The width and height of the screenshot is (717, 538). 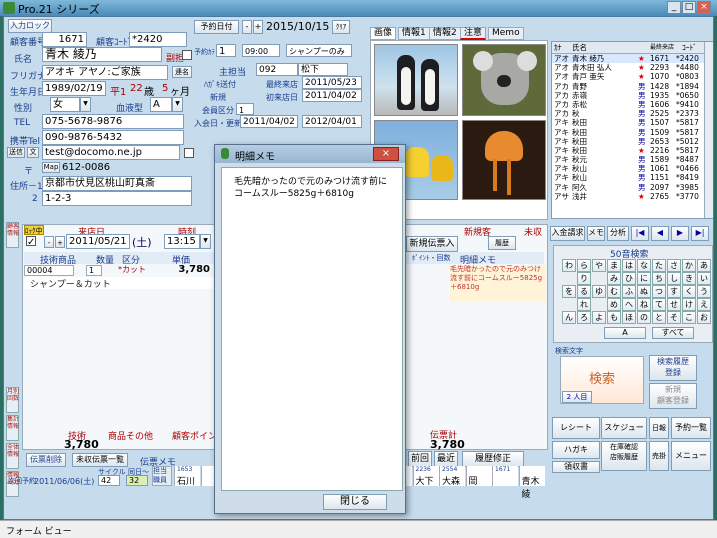 What do you see at coordinates (567, 233) in the screenshot?
I see `payment-button: 入金請求` at bounding box center [567, 233].